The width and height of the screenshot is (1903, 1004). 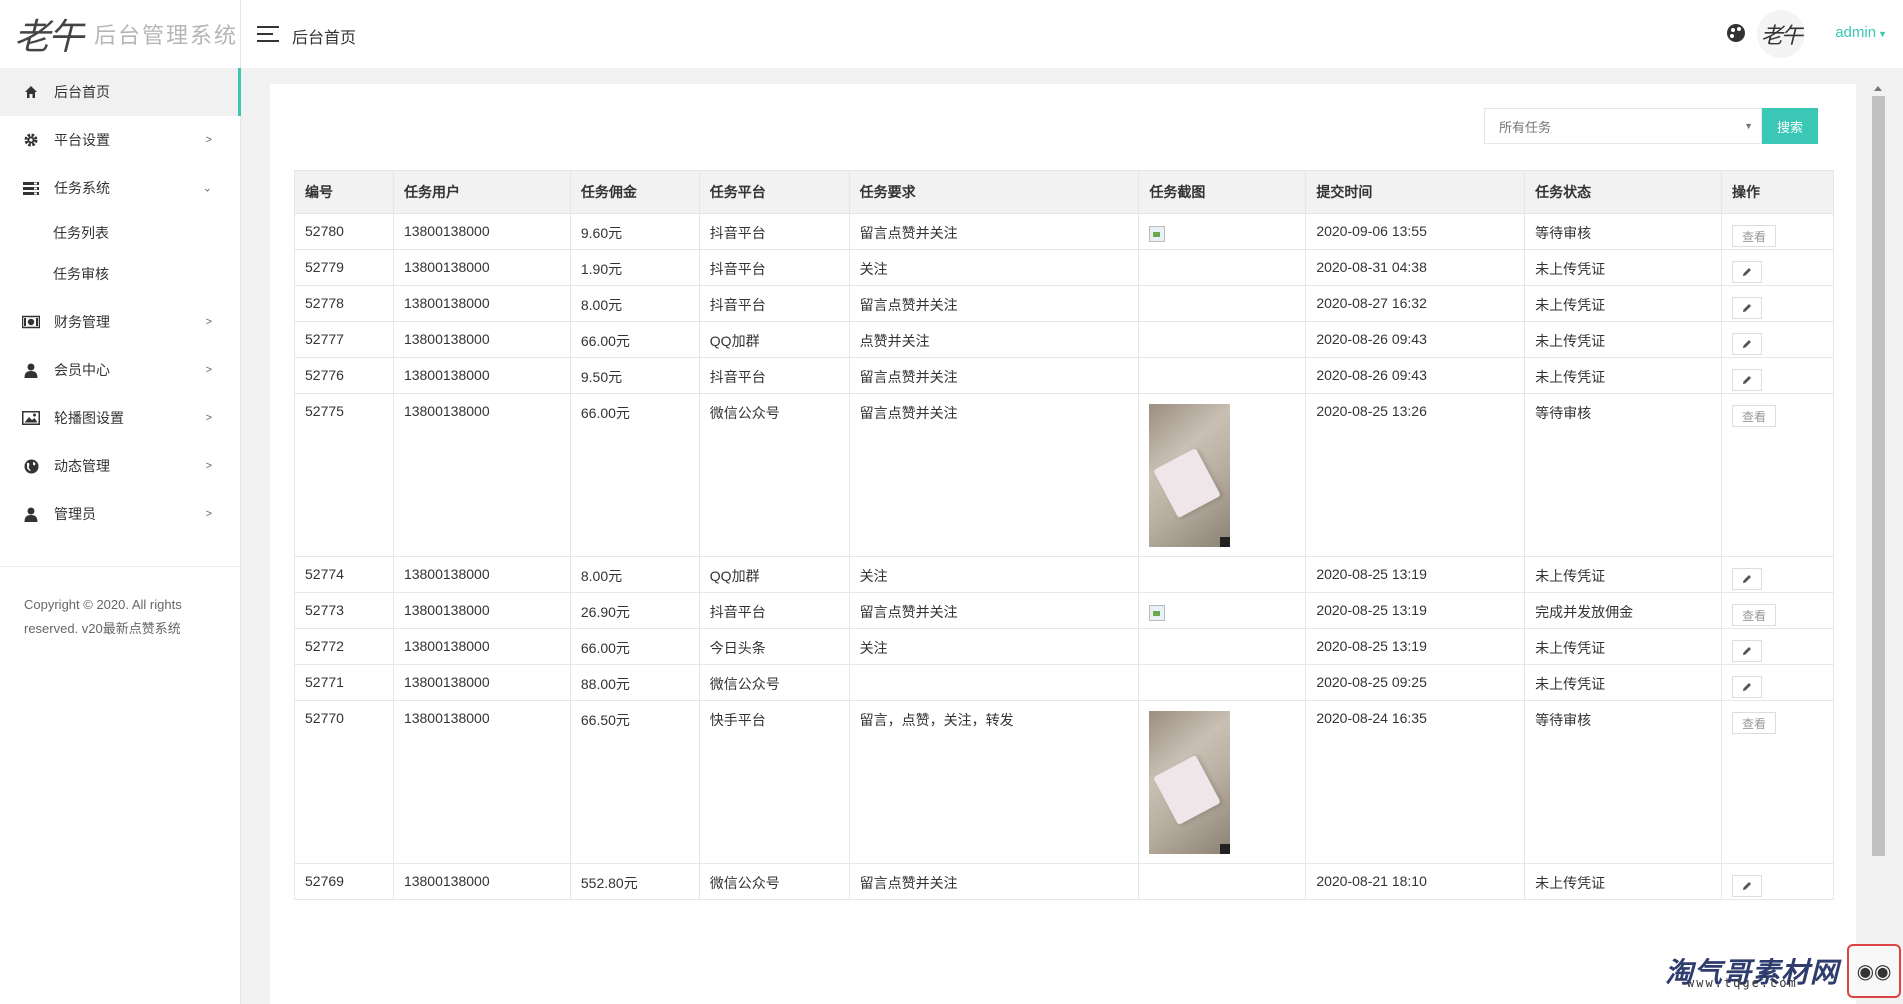 What do you see at coordinates (1790, 126) in the screenshot?
I see `search-button: 搜索` at bounding box center [1790, 126].